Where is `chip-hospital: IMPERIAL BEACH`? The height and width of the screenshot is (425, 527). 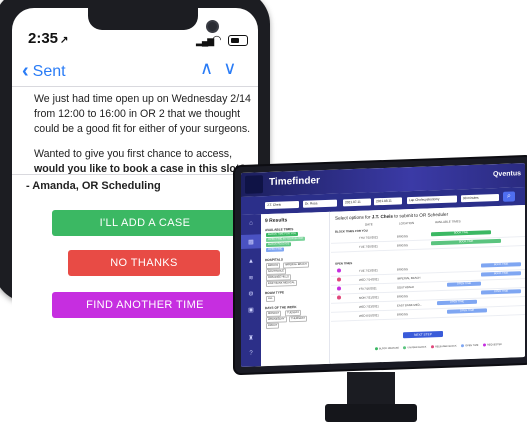 chip-hospital: IMPERIAL BEACH is located at coordinates (296, 265).